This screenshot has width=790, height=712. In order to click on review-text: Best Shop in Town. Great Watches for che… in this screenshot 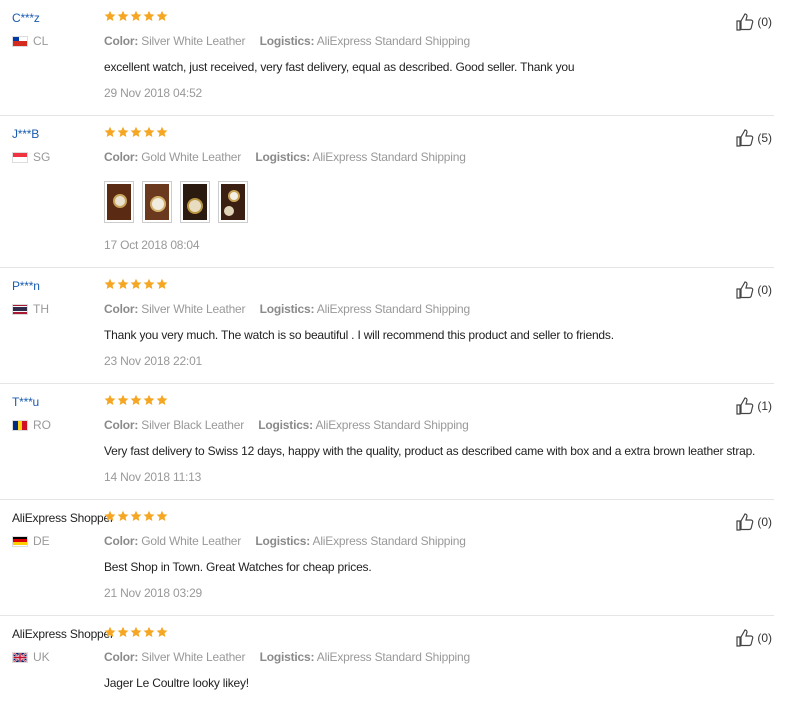, I will do `click(238, 567)`.